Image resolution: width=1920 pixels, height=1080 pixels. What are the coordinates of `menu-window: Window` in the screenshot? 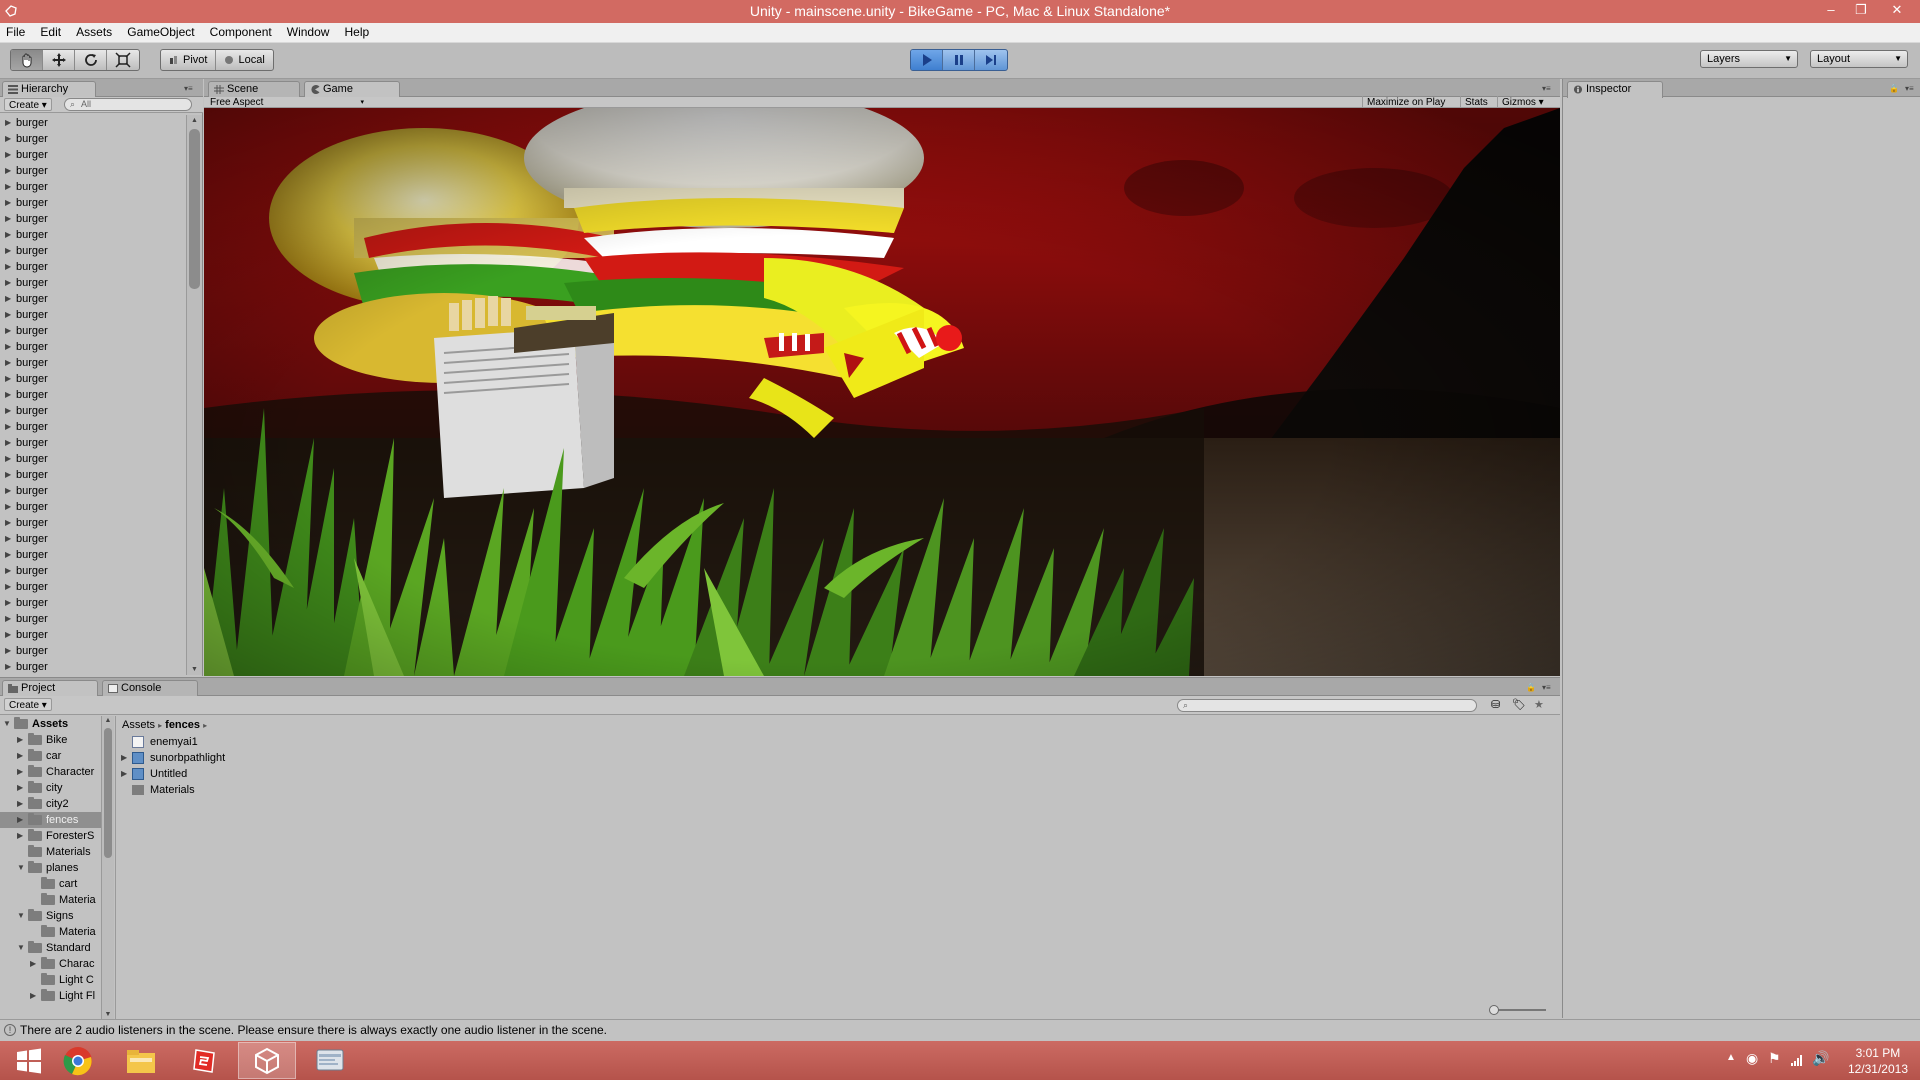 It's located at (308, 32).